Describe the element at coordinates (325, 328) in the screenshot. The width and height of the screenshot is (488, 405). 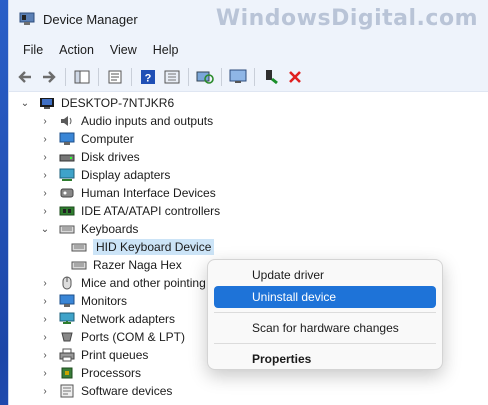
I see `menu-item-scan-hardware: Scan for hardware changes` at that location.